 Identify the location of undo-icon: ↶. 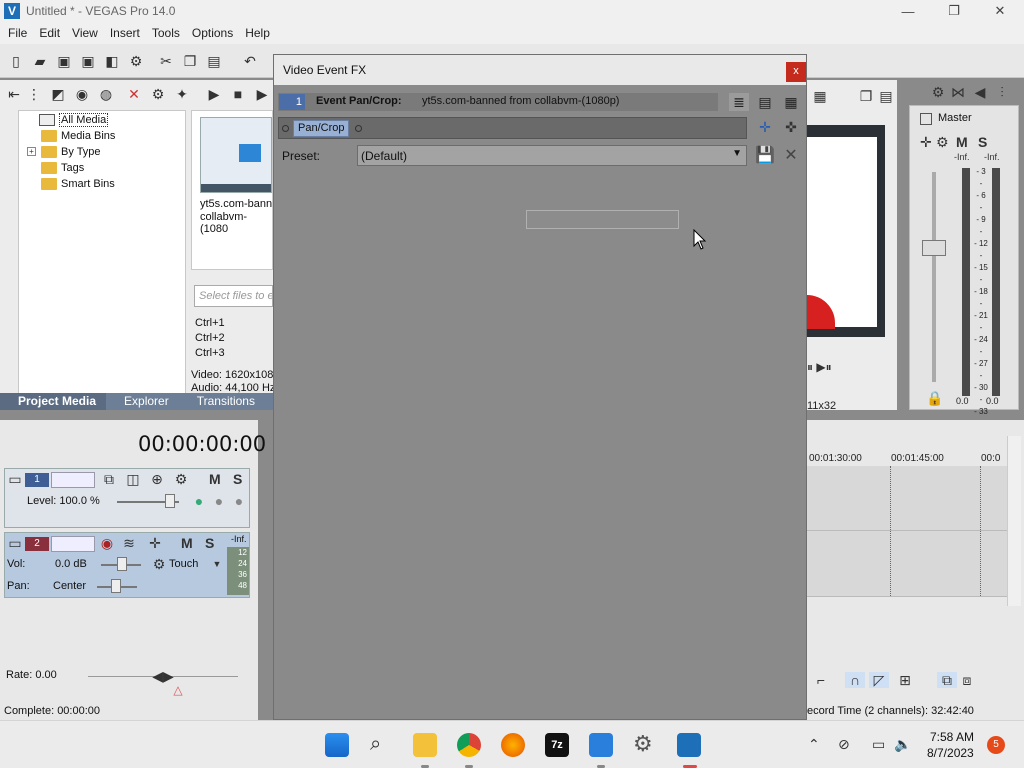
(250, 61).